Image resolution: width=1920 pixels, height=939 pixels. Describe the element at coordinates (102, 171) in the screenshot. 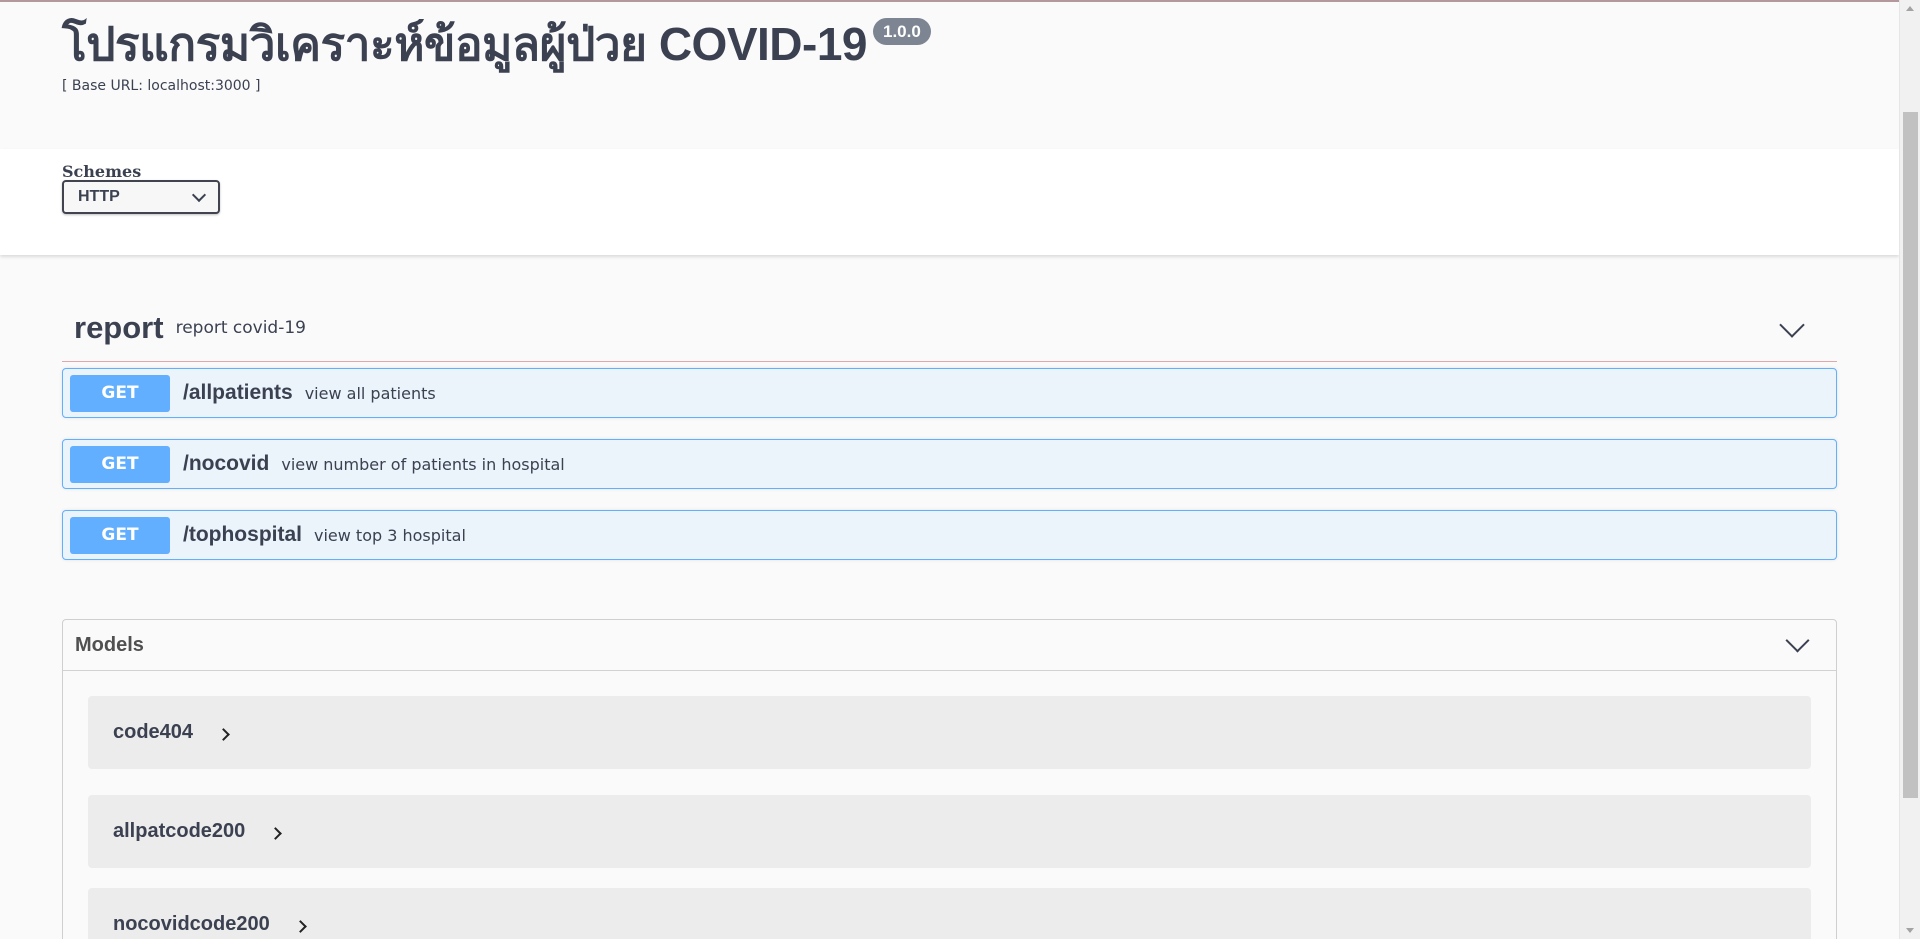

I see `schemes-label: Schemes` at that location.